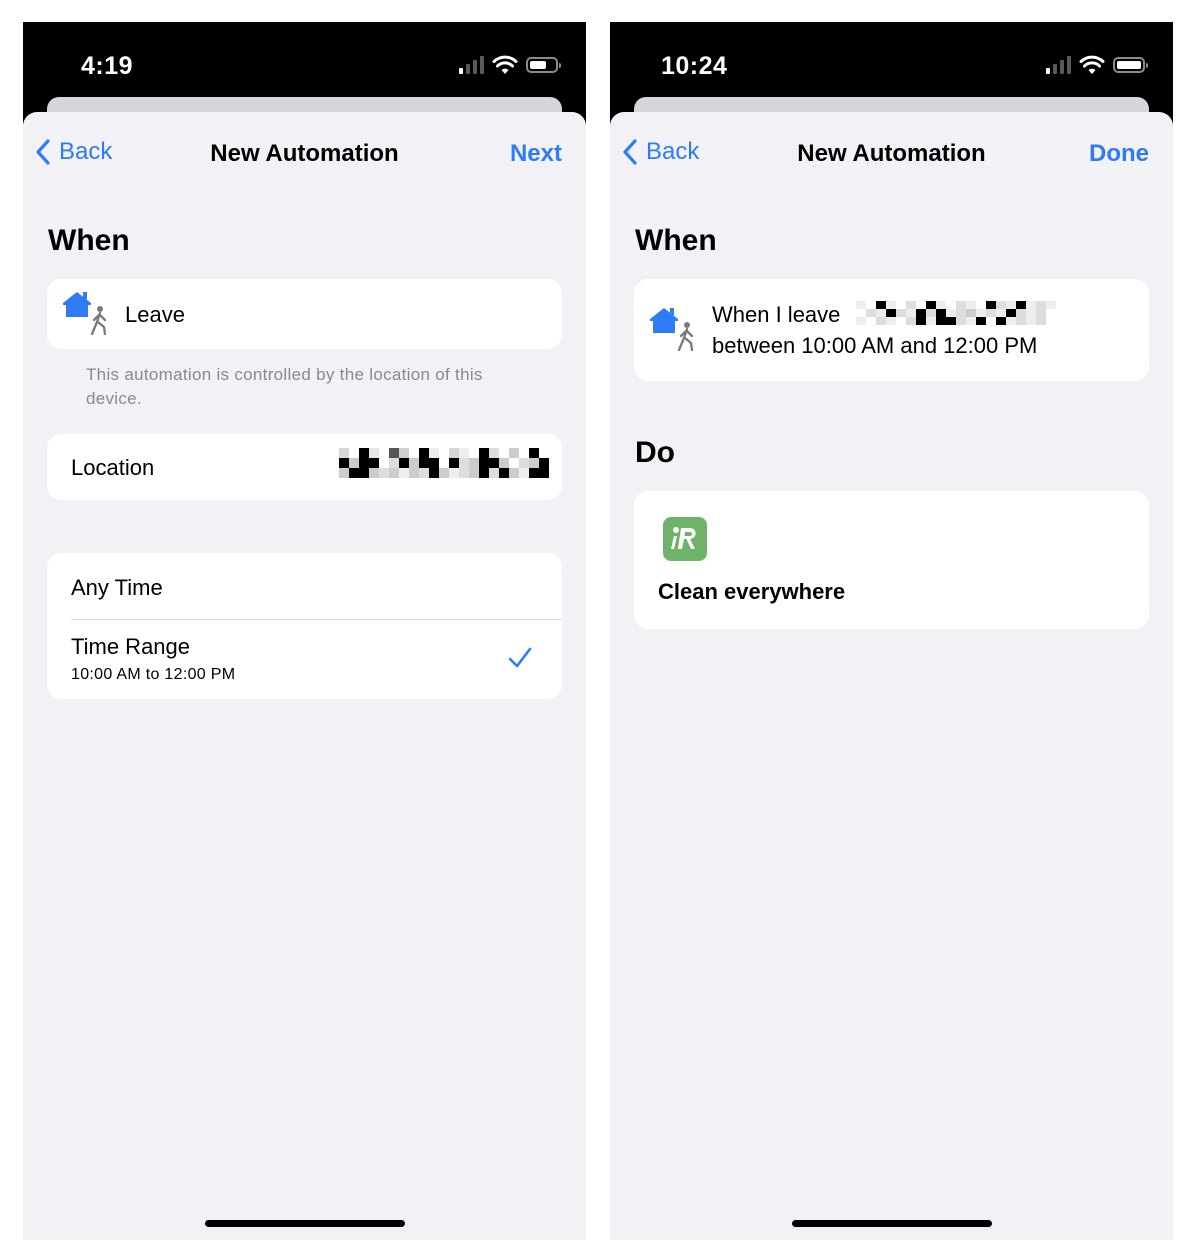 The width and height of the screenshot is (1198, 1258). What do you see at coordinates (536, 154) in the screenshot?
I see `next-button: Next` at bounding box center [536, 154].